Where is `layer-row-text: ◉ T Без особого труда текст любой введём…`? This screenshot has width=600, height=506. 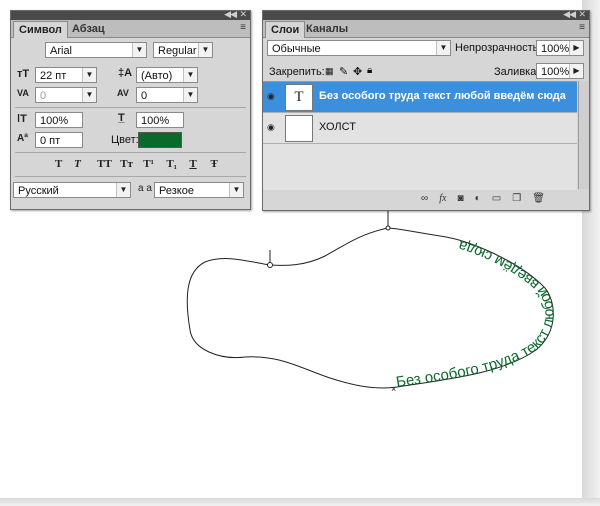
layer-row-text: ◉ T Без особого труда текст любой введём… is located at coordinates (420, 97).